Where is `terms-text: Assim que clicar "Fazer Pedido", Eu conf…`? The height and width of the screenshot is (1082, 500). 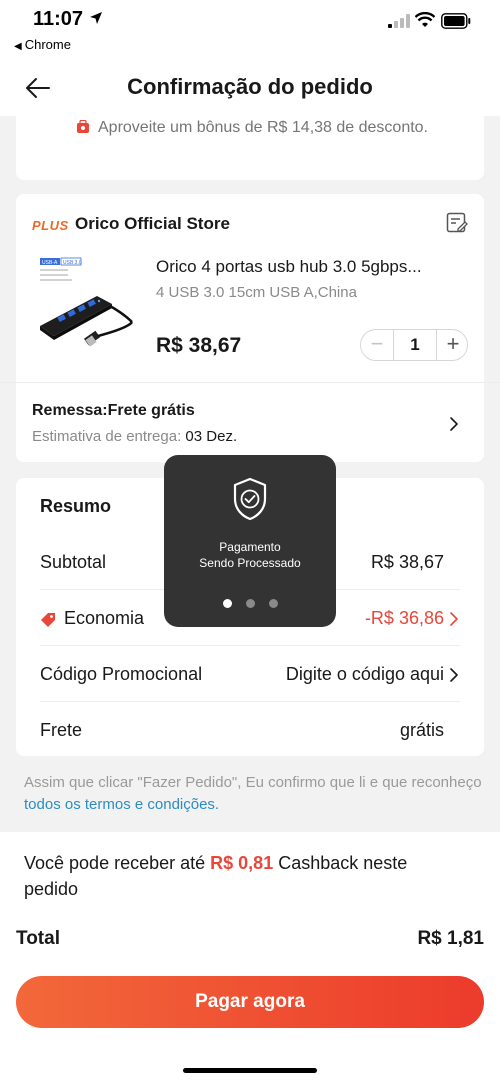
terms-text: Assim que clicar "Fazer Pedido", Eu conf… is located at coordinates (254, 794).